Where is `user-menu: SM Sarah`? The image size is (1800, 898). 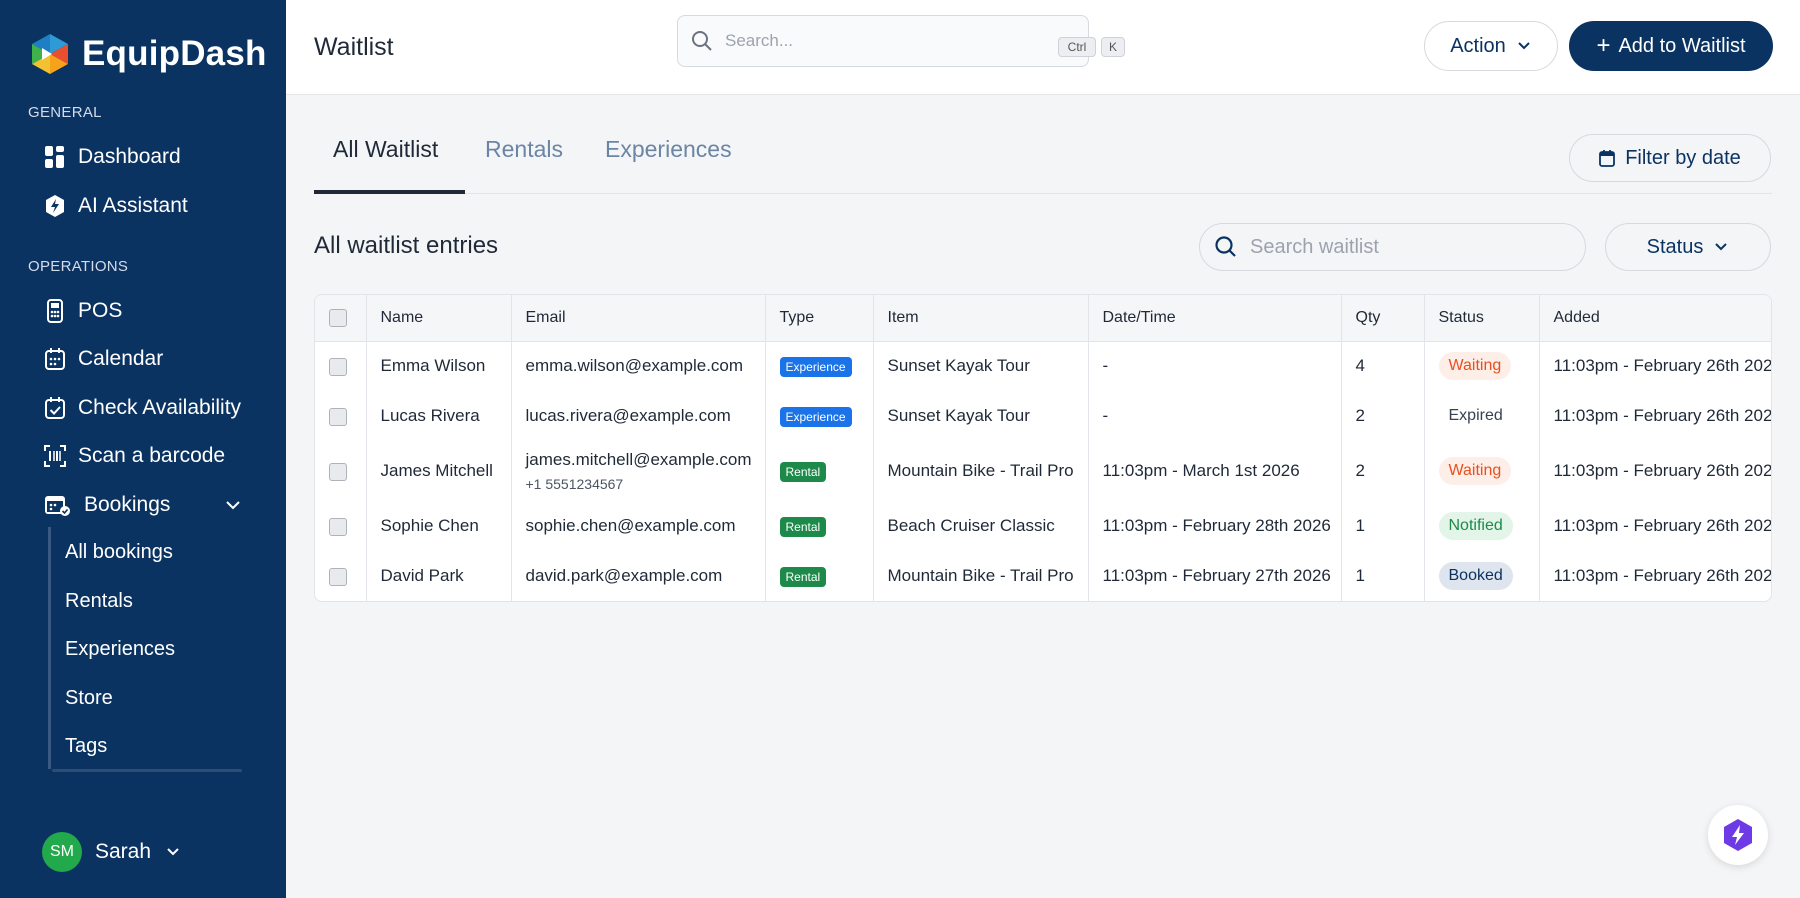
user-menu: SM Sarah is located at coordinates (111, 852).